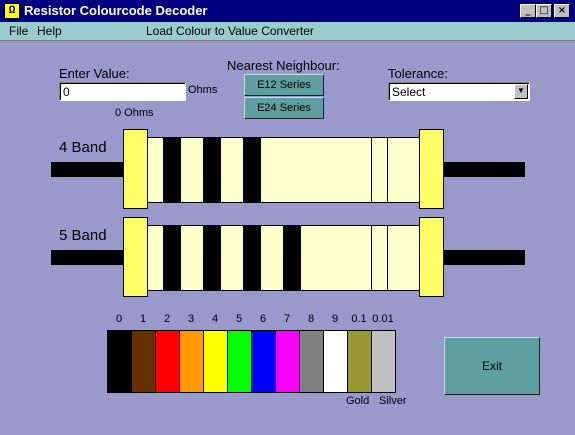  What do you see at coordinates (143, 319) in the screenshot?
I see `palette-label-1: 1` at bounding box center [143, 319].